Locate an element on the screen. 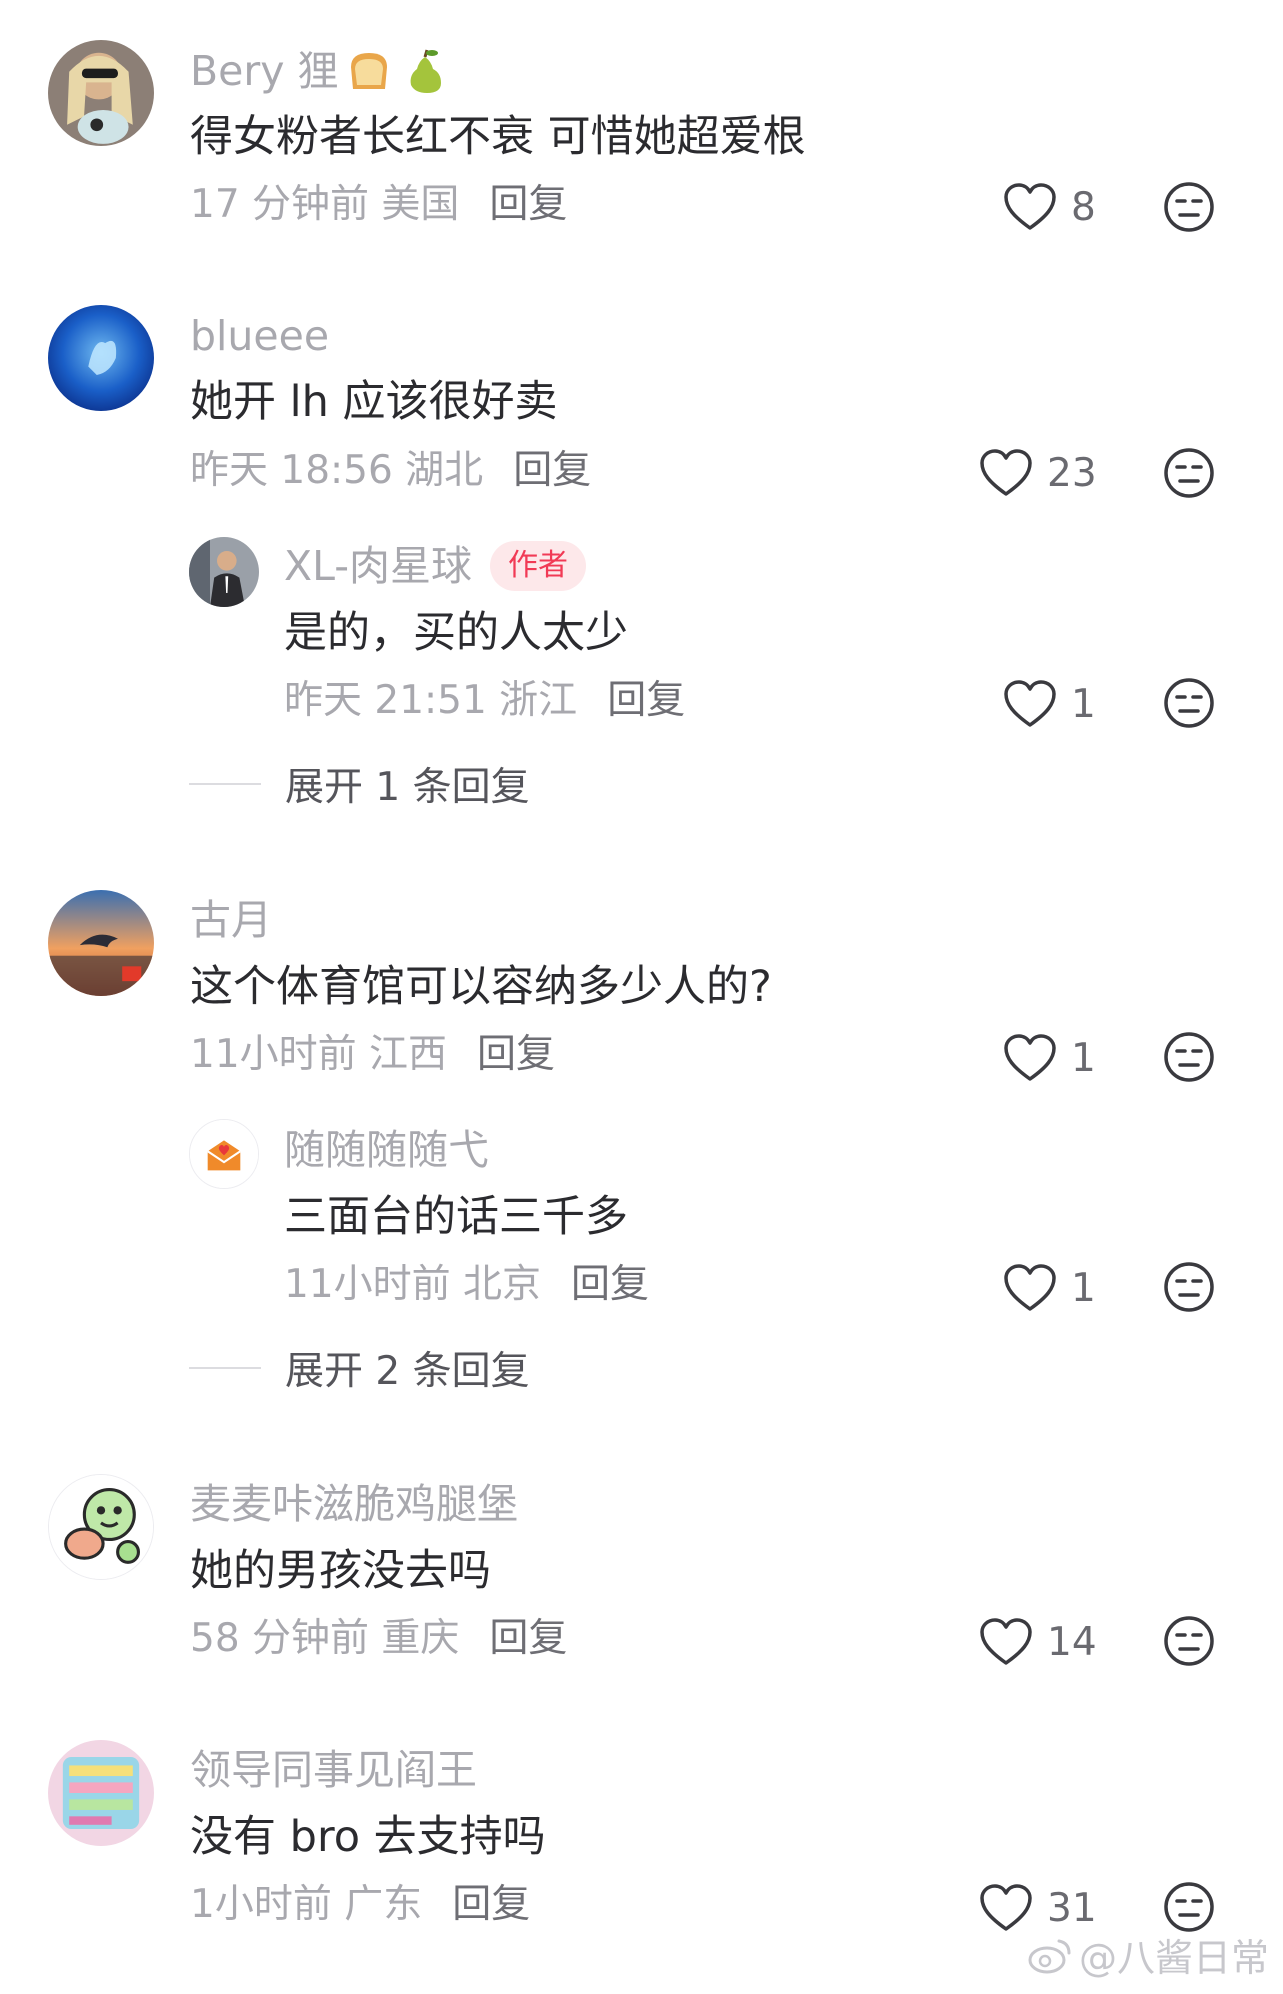 This screenshot has height=1994, width=1283. expand-replies-button: 展开 1 条回复 is located at coordinates (359, 784).